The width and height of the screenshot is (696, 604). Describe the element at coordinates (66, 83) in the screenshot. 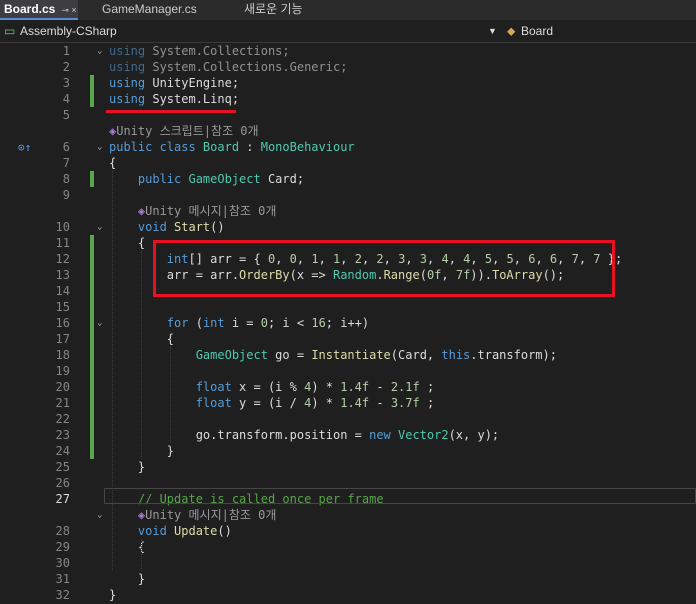

I see `line-number: 3` at that location.